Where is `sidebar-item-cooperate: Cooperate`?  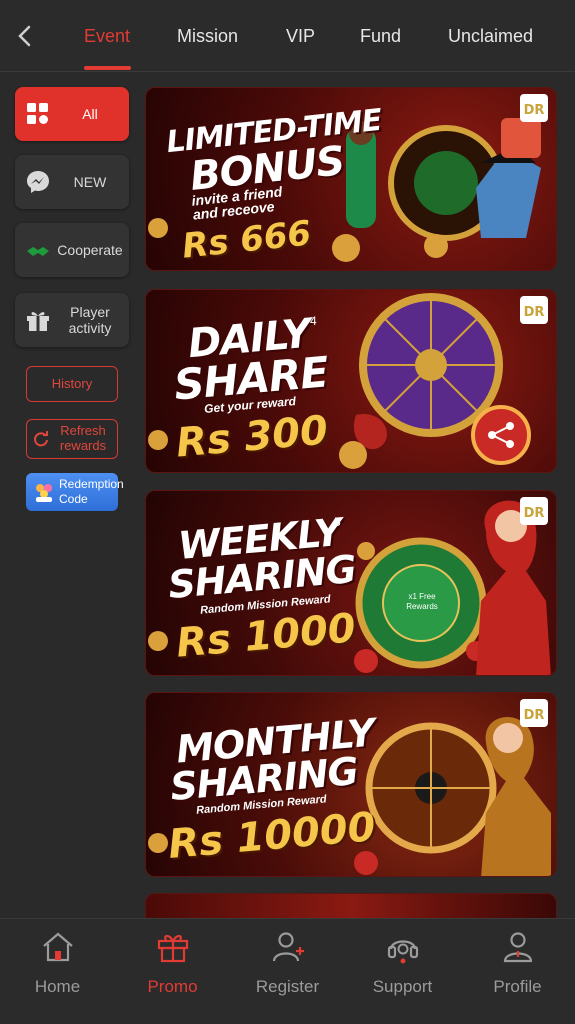 sidebar-item-cooperate: Cooperate is located at coordinates (72, 250).